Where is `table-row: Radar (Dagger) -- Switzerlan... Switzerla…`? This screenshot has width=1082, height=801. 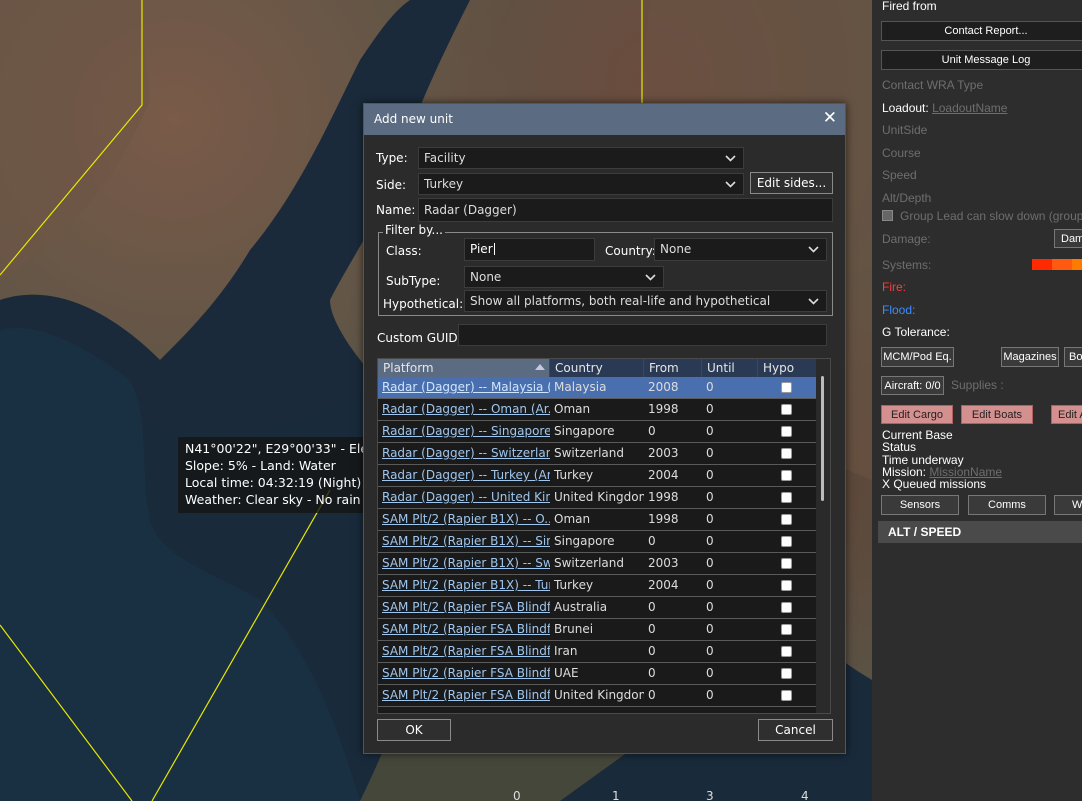
table-row: Radar (Dagger) -- Switzerlan... Switzerla… is located at coordinates (598, 454).